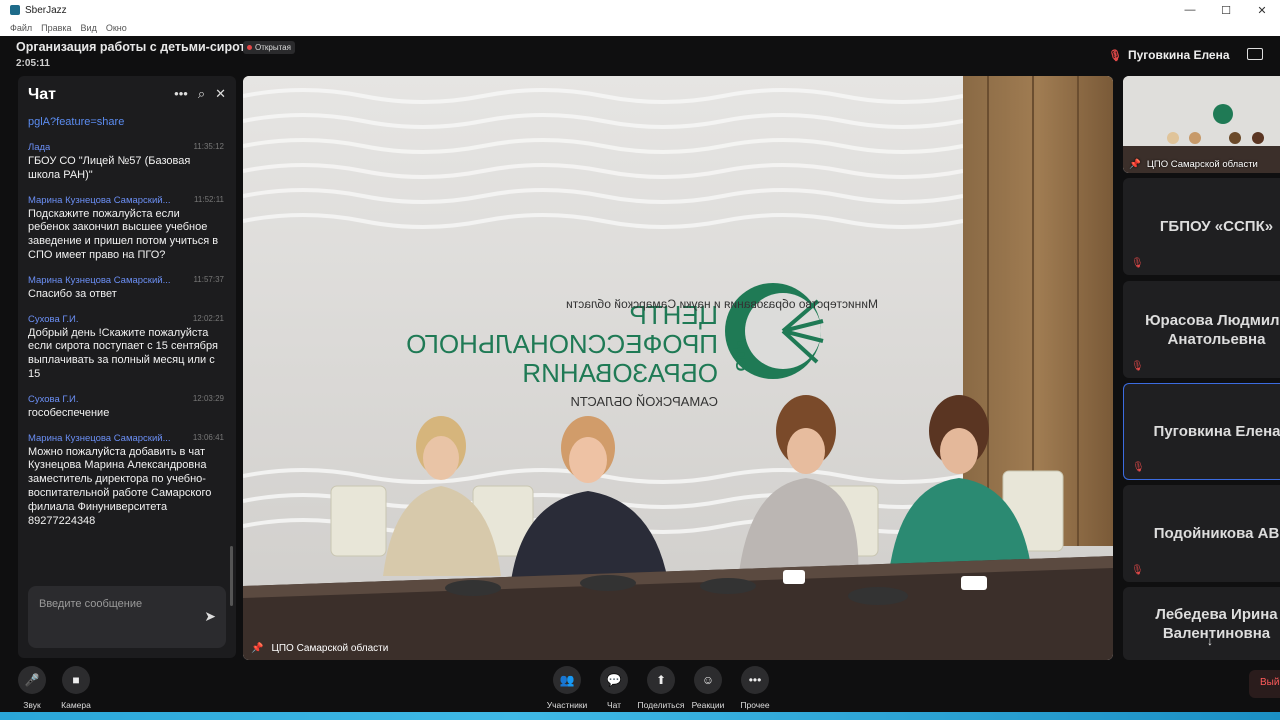 The image size is (1280, 720). What do you see at coordinates (231, 576) in the screenshot?
I see `chat-scrollbar` at bounding box center [231, 576].